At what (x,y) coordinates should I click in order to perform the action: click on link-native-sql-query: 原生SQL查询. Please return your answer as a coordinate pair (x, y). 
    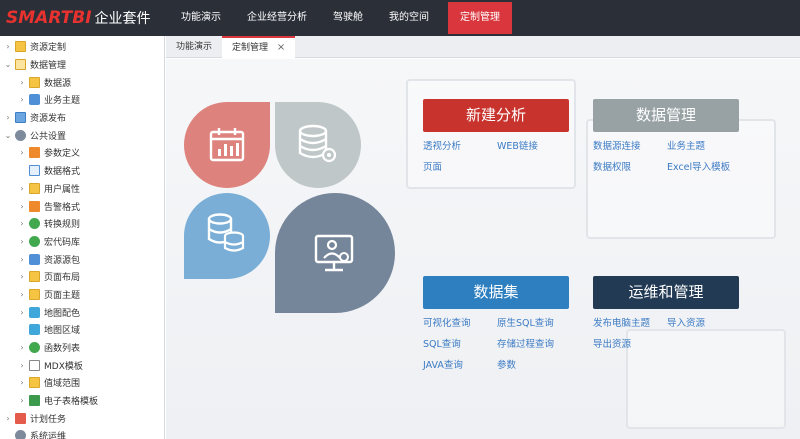
    Looking at the image, I should click on (533, 322).